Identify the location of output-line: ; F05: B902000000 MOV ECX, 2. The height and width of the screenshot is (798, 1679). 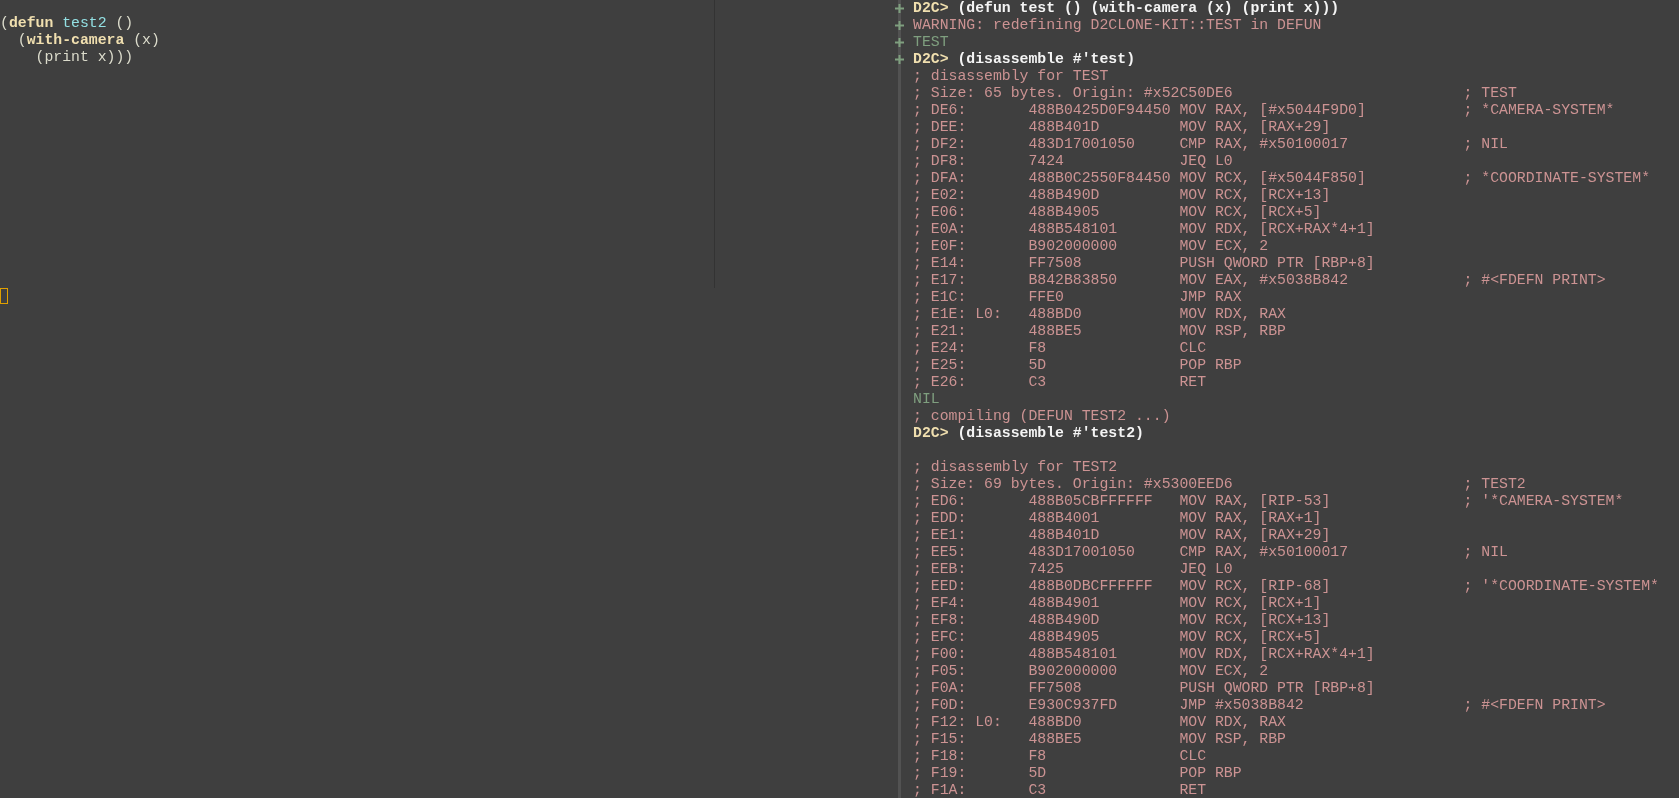
(1091, 671).